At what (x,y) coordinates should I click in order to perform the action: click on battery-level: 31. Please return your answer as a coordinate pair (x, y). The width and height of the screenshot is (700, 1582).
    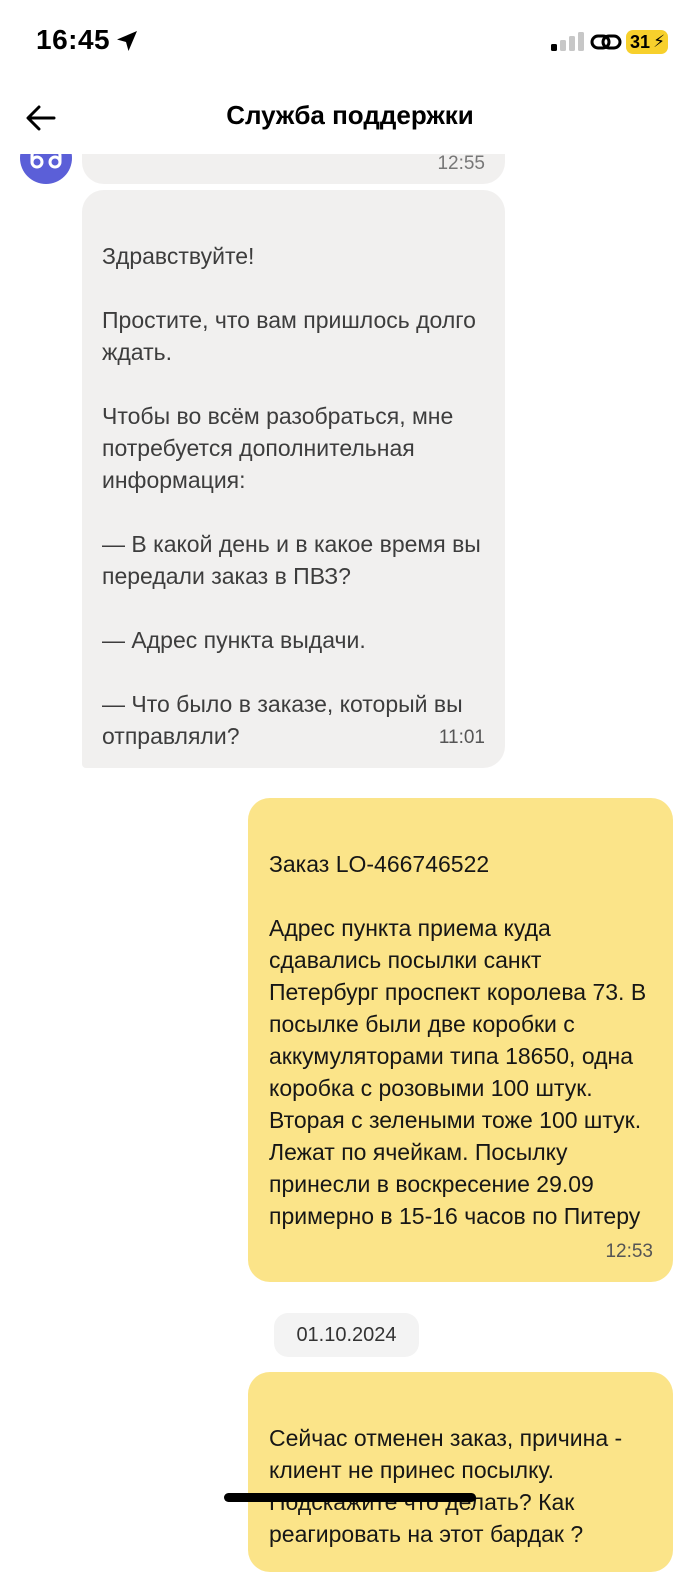
    Looking at the image, I should click on (640, 42).